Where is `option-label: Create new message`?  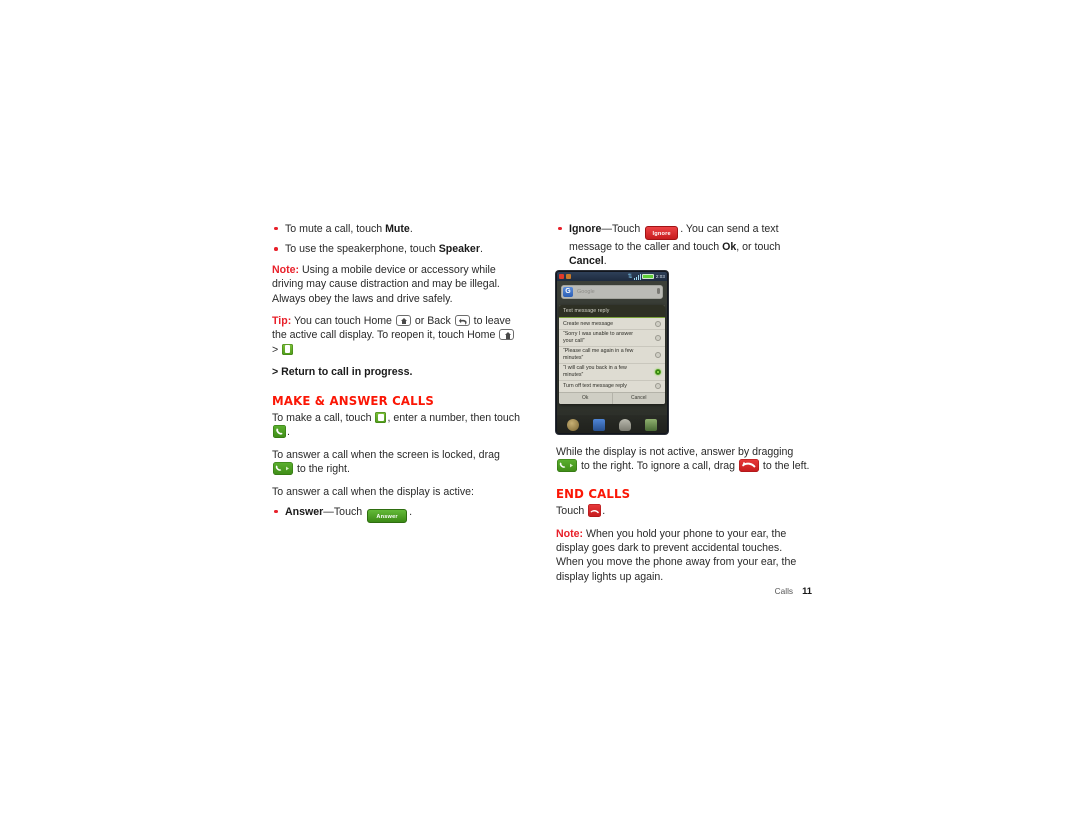
option-label: Create new message is located at coordinates (588, 323).